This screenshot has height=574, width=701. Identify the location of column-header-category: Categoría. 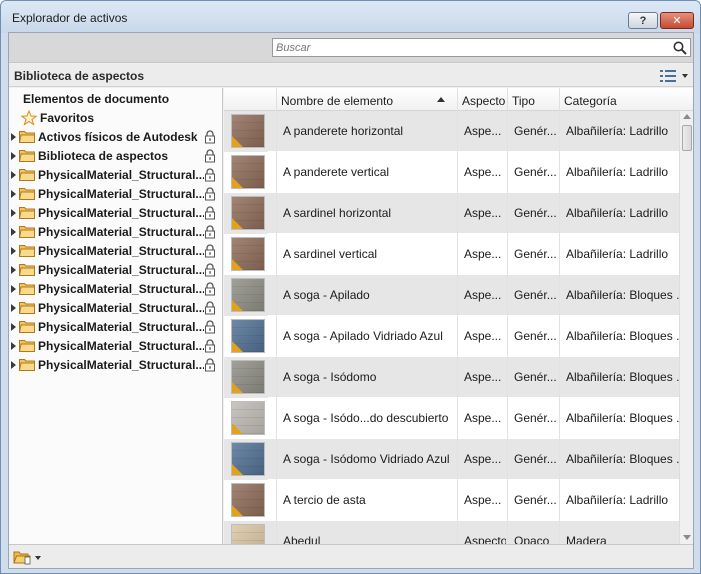
(626, 99).